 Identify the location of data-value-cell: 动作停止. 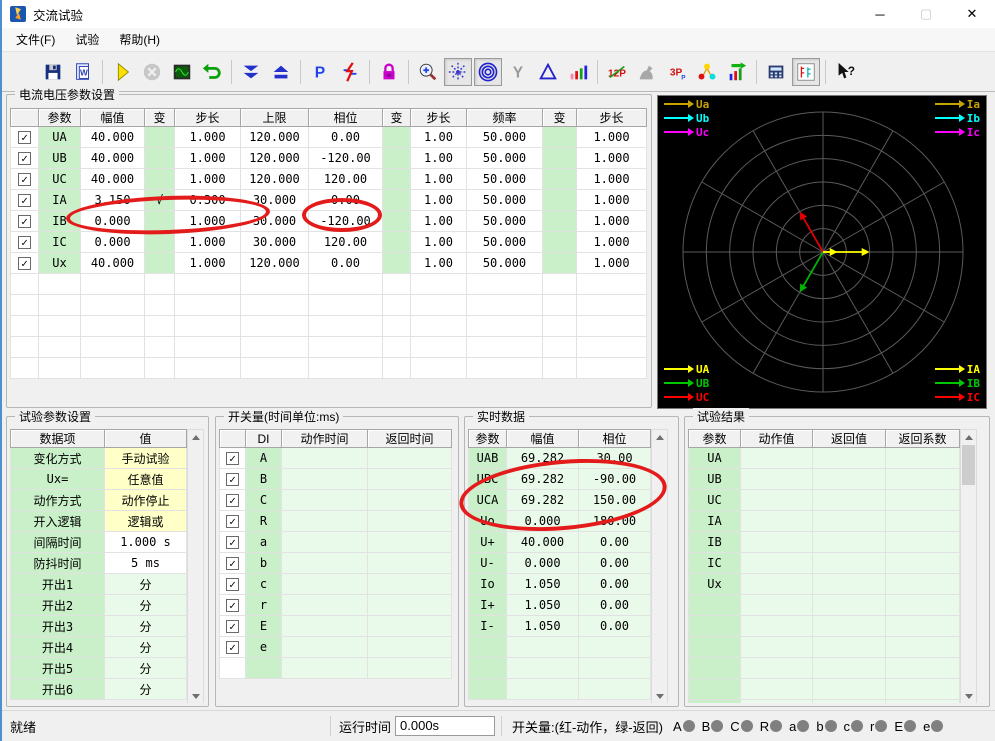
(145, 500).